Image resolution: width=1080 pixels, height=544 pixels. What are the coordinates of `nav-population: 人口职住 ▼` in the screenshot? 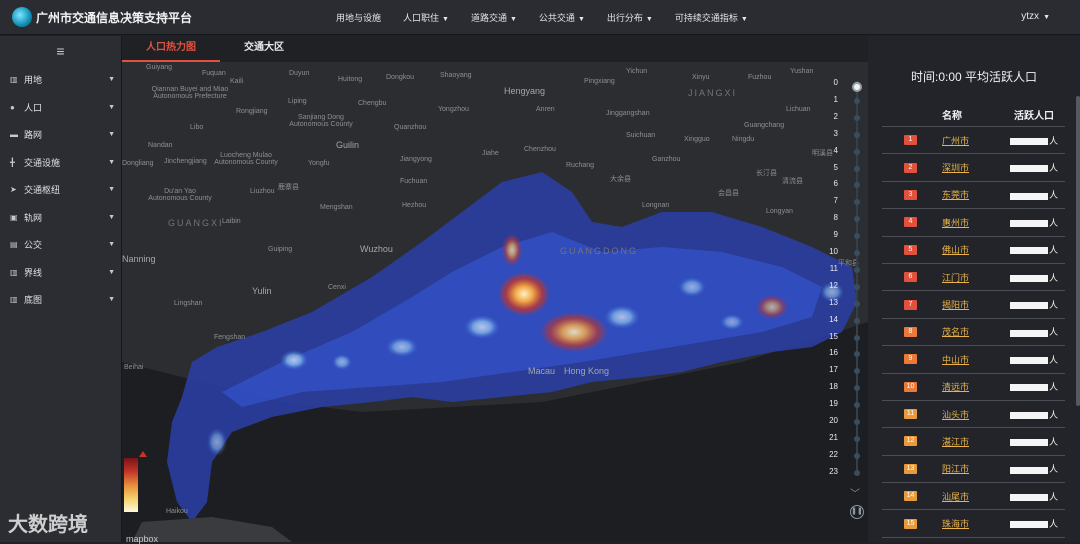 It's located at (426, 17).